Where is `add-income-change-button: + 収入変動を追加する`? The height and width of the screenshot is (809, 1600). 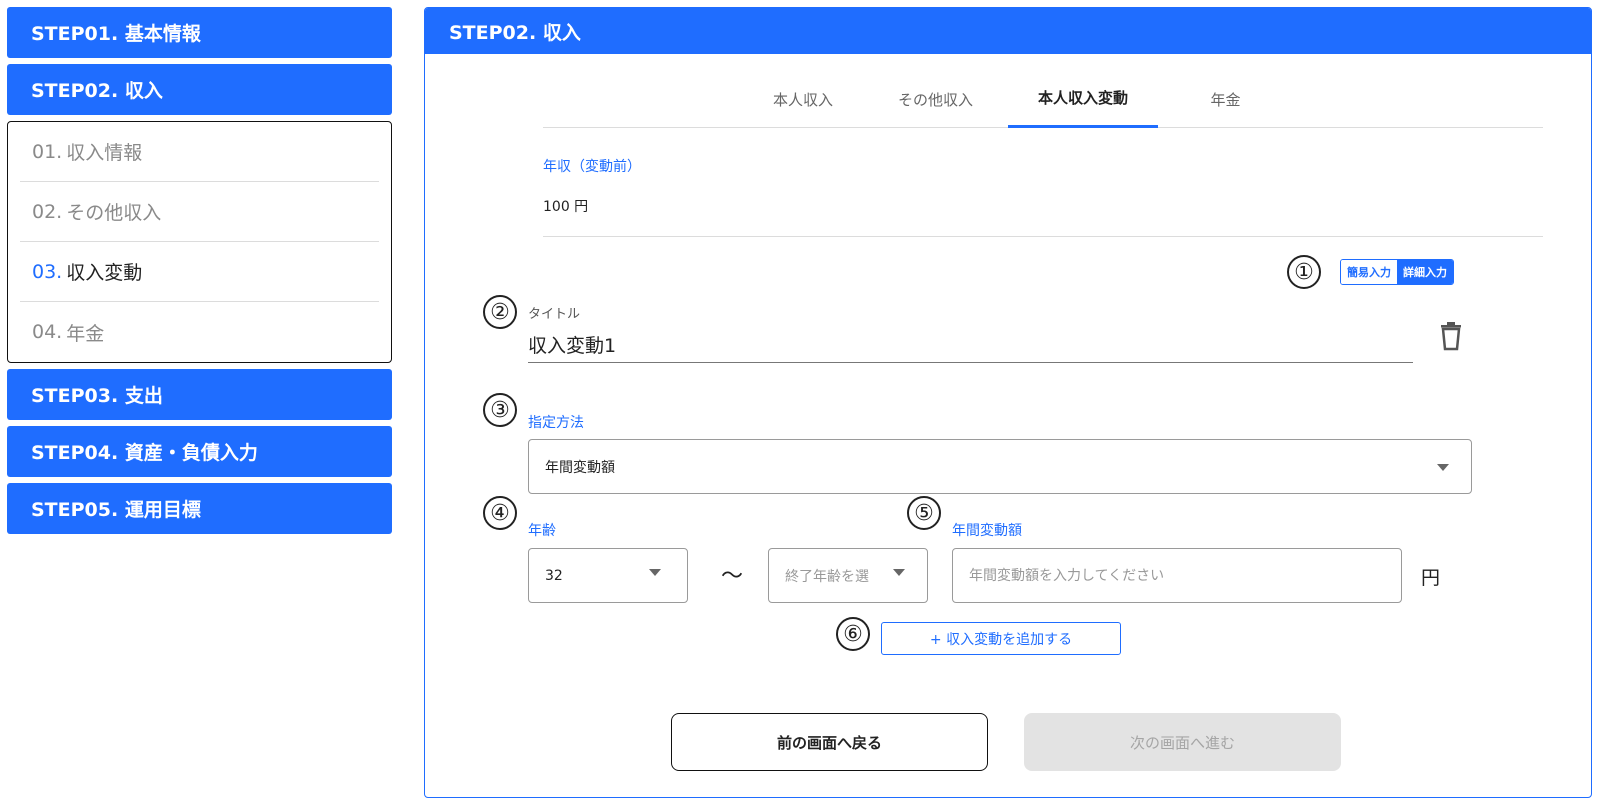
add-income-change-button: + 収入変動を追加する is located at coordinates (1001, 638).